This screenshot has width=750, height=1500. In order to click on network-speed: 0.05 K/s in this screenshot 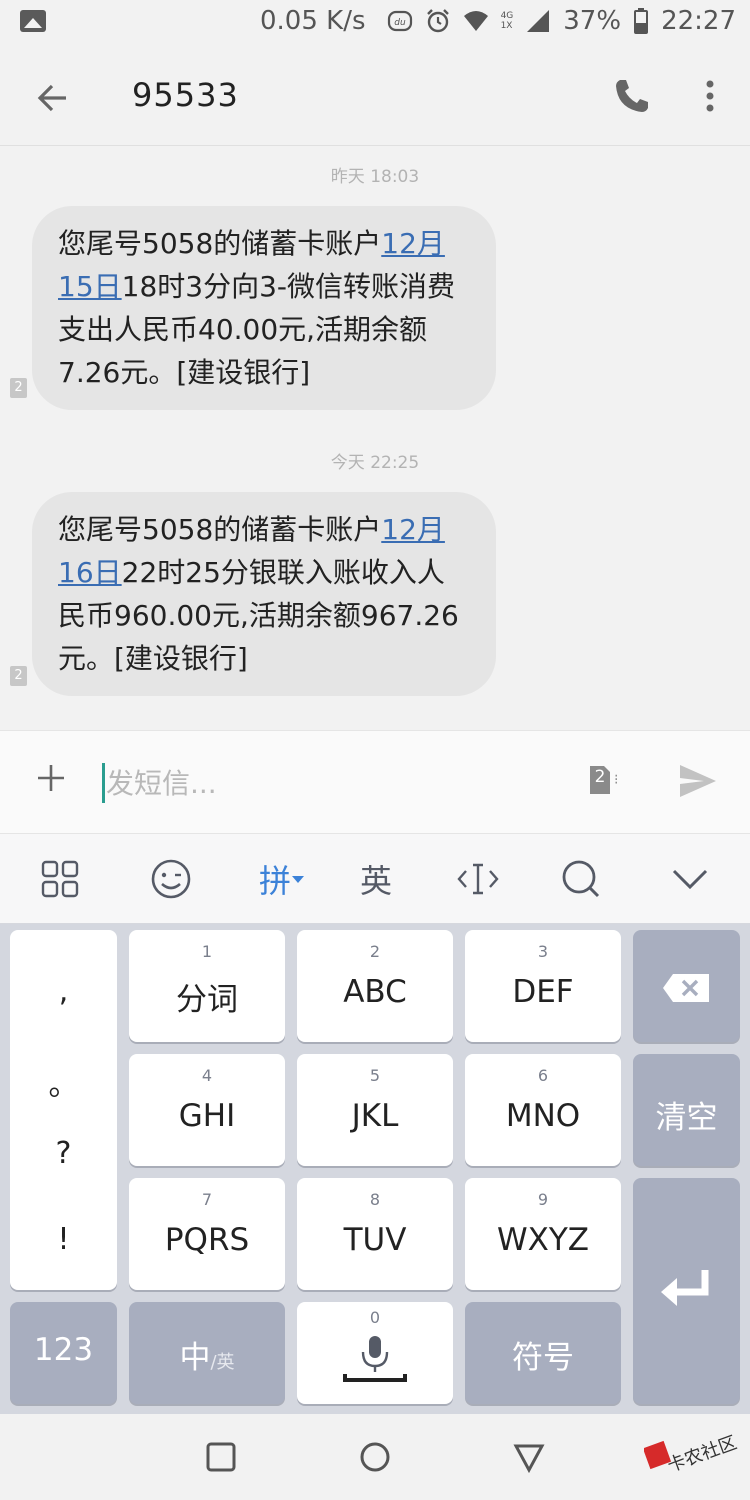, I will do `click(313, 21)`.